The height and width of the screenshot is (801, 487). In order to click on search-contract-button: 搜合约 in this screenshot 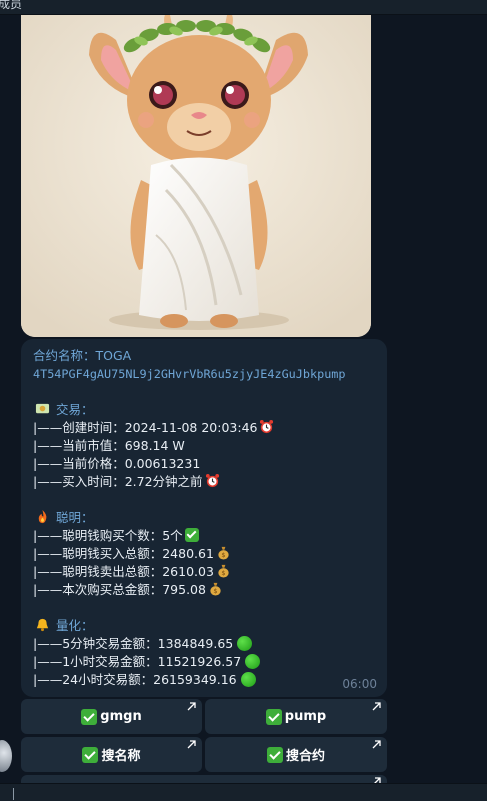, I will do `click(296, 754)`.